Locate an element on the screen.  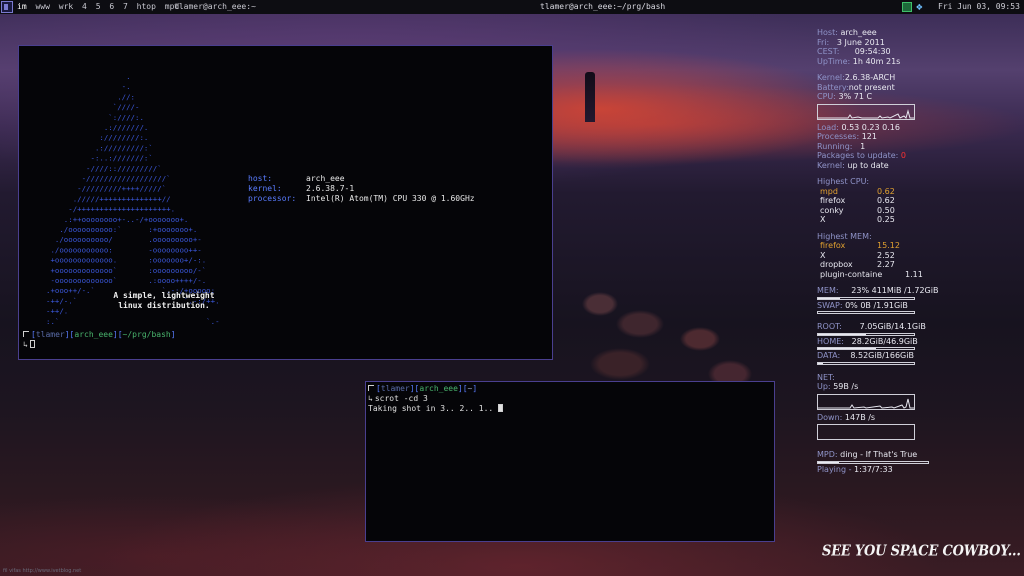
arch-logo-line: -ooooooooooooo` .:oooo++++/-. is located at coordinates (126, 280).